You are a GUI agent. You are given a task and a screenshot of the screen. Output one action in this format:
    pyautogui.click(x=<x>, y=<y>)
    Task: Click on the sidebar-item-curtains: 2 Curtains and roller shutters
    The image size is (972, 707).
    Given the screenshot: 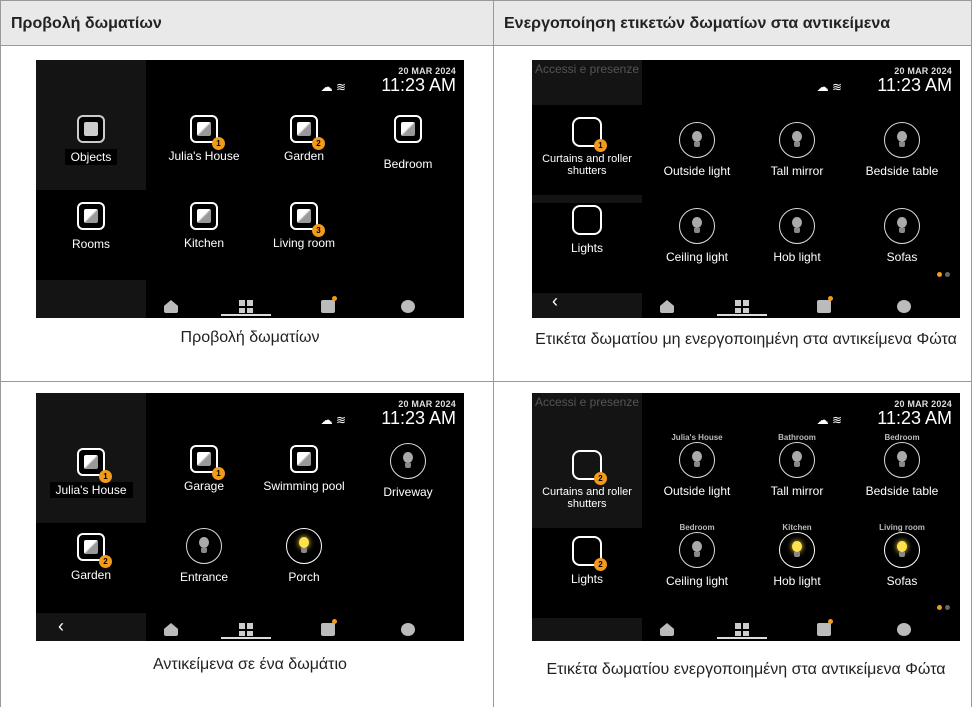 What is the action you would take?
    pyautogui.click(x=587, y=483)
    